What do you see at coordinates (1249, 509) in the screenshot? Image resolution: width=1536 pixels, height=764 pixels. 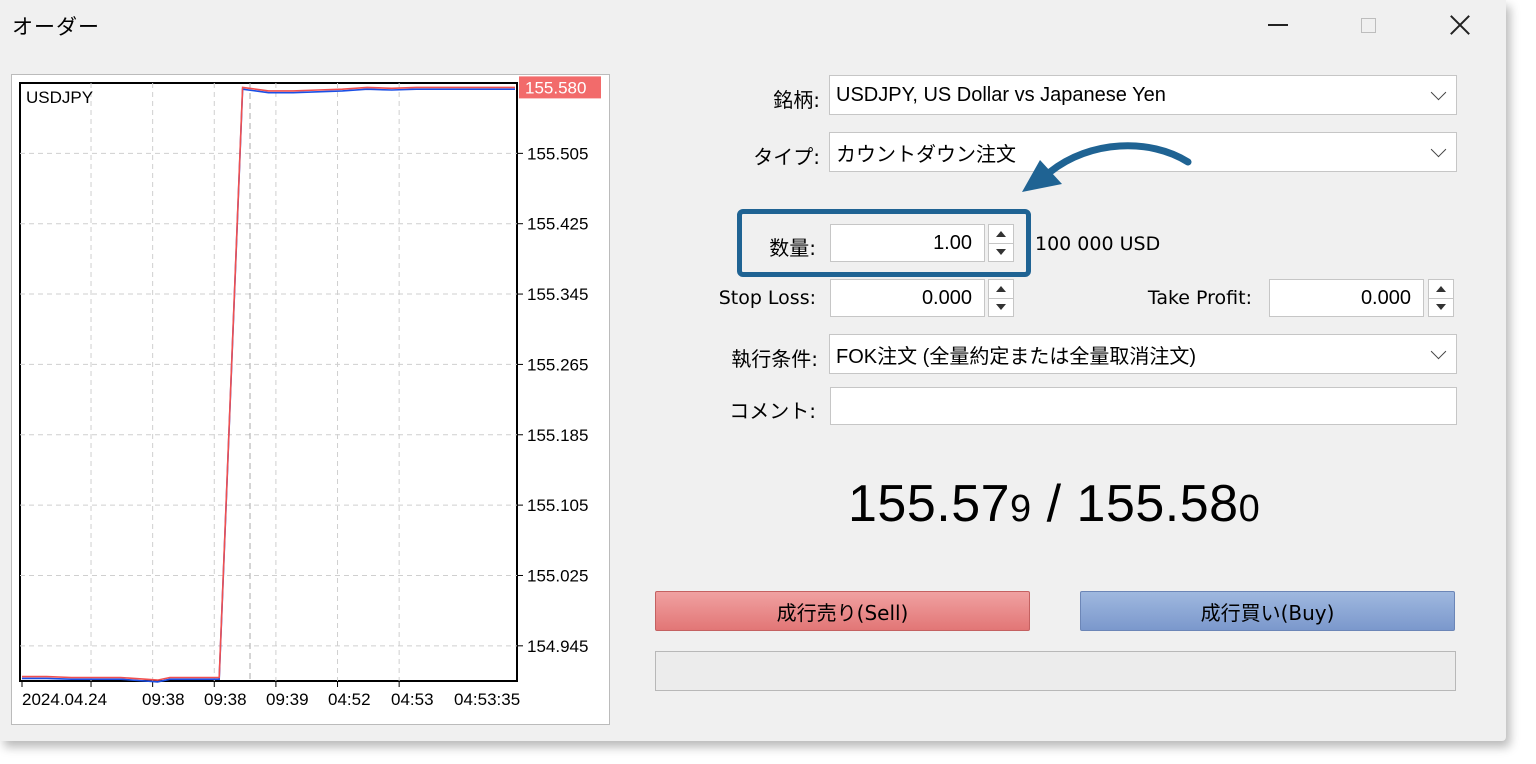 I see `ask-price-last-digit: 0` at bounding box center [1249, 509].